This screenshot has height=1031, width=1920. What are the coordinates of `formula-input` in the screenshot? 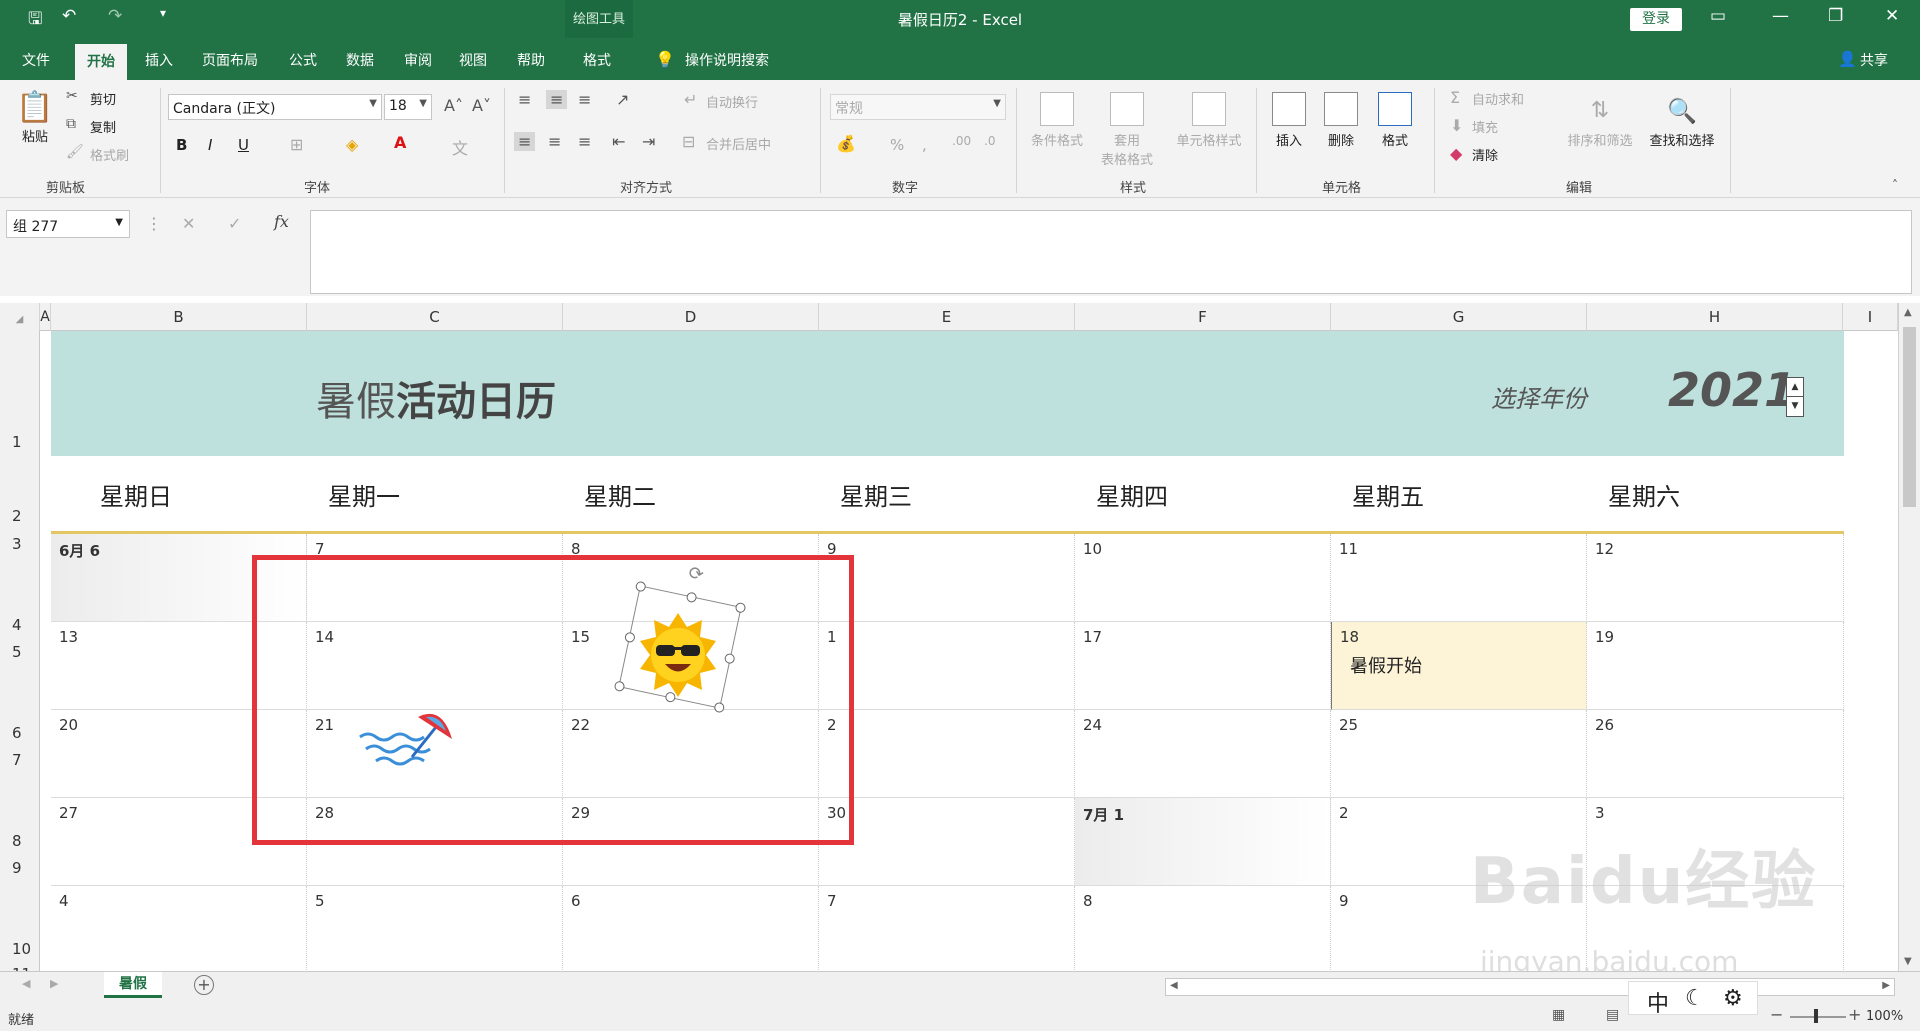 It's located at (1111, 252).